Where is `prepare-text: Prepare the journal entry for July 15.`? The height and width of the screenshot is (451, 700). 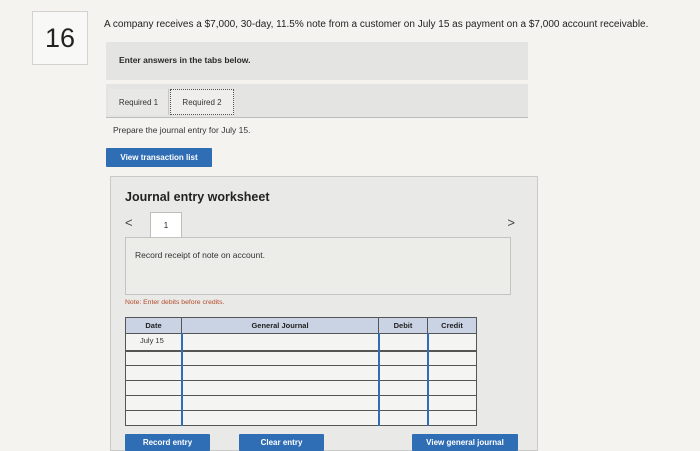 prepare-text: Prepare the journal entry for July 15. is located at coordinates (182, 130).